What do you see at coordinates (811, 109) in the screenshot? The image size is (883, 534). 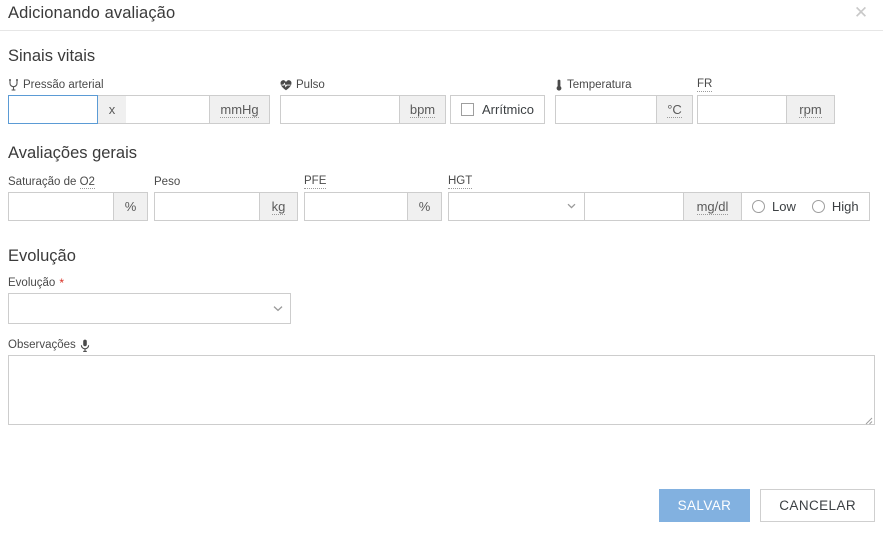 I see `respiratory-rate-unit-addon: rpm` at bounding box center [811, 109].